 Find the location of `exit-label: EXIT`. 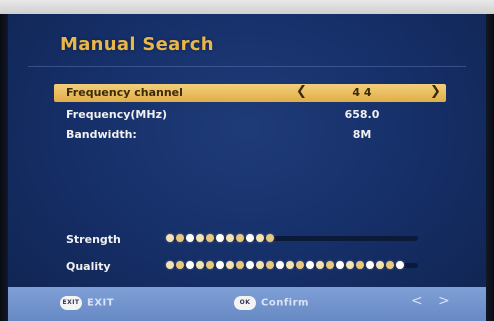

exit-label: EXIT is located at coordinates (101, 303).